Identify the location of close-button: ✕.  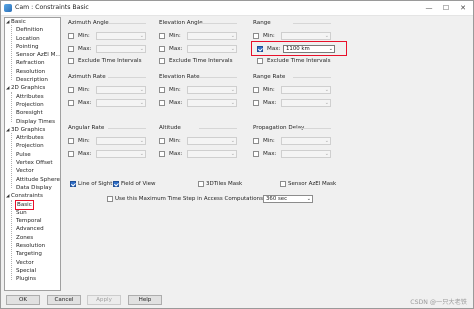
(463, 8).